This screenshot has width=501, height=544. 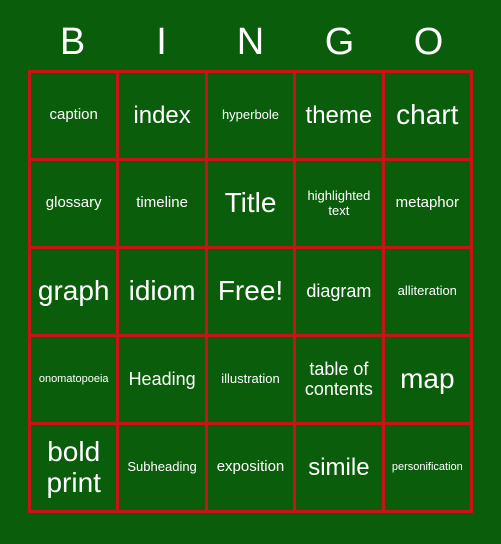 I want to click on bingo-cell: index, so click(x=163, y=117).